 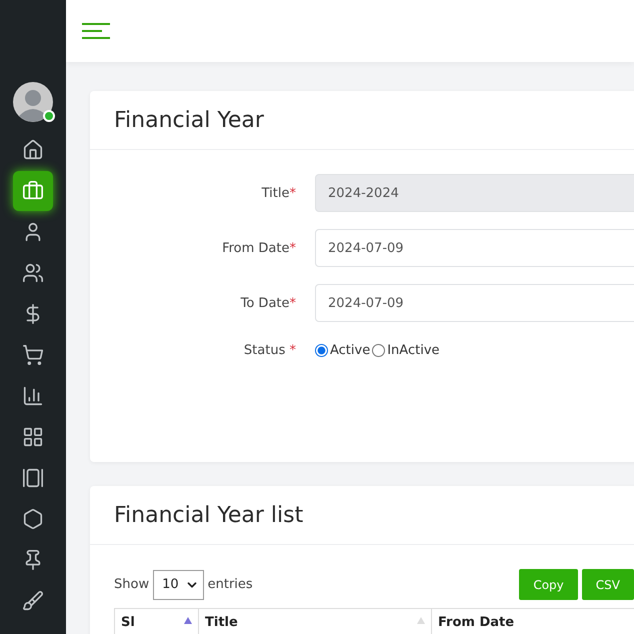 I want to click on users-icon, so click(x=33, y=273).